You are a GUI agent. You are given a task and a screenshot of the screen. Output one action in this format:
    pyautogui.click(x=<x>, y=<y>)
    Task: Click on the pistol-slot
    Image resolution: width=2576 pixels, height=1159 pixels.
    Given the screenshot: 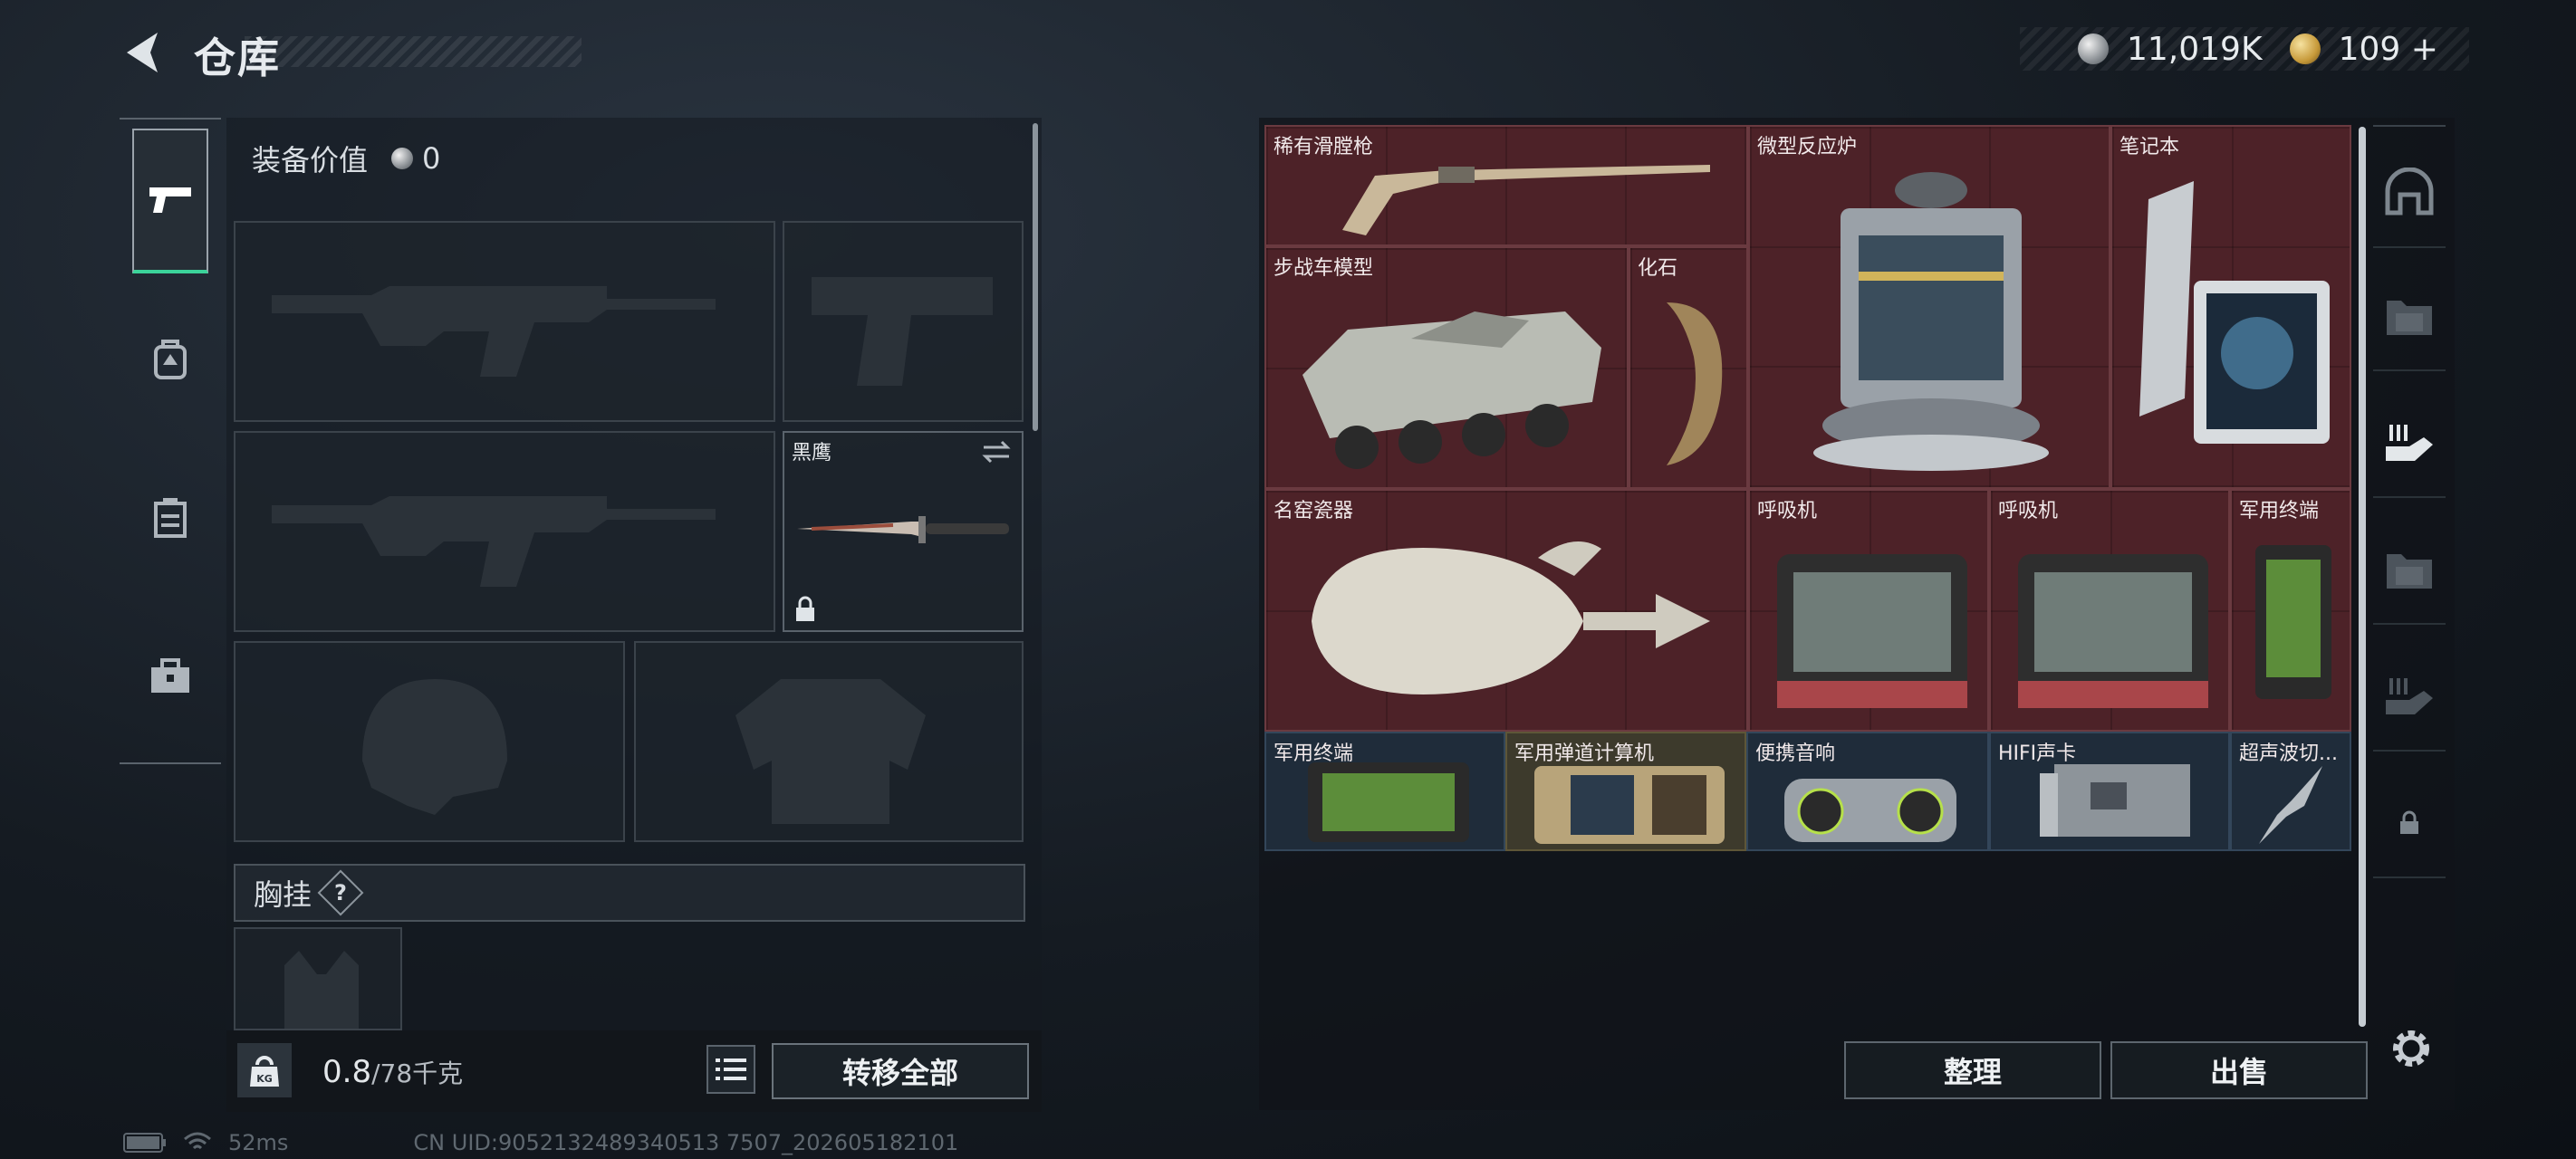 What is the action you would take?
    pyautogui.click(x=903, y=321)
    